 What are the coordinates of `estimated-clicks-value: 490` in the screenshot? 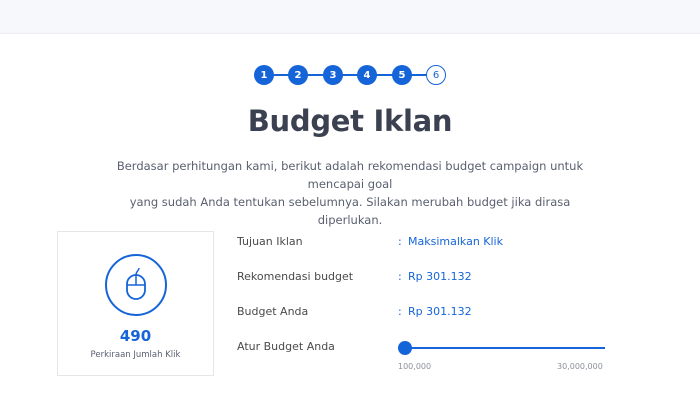 It's located at (135, 336).